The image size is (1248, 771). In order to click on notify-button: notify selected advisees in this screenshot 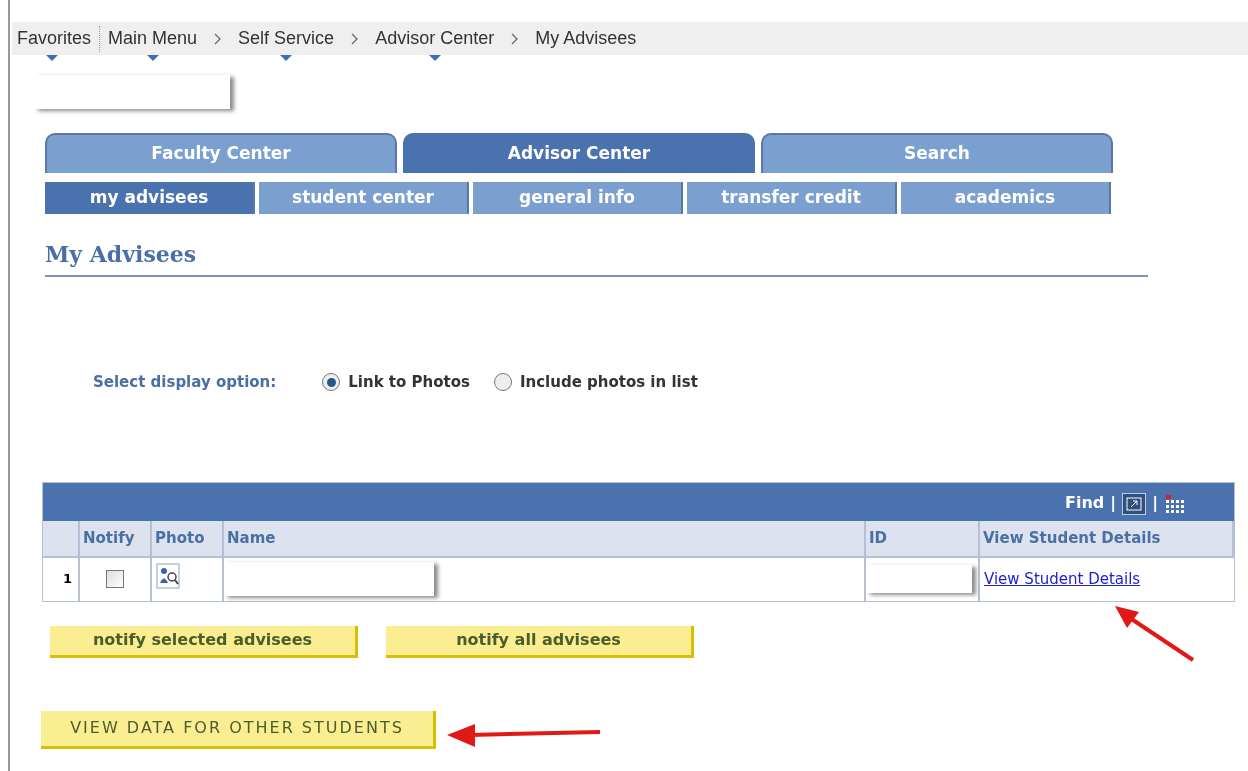, I will do `click(204, 641)`.